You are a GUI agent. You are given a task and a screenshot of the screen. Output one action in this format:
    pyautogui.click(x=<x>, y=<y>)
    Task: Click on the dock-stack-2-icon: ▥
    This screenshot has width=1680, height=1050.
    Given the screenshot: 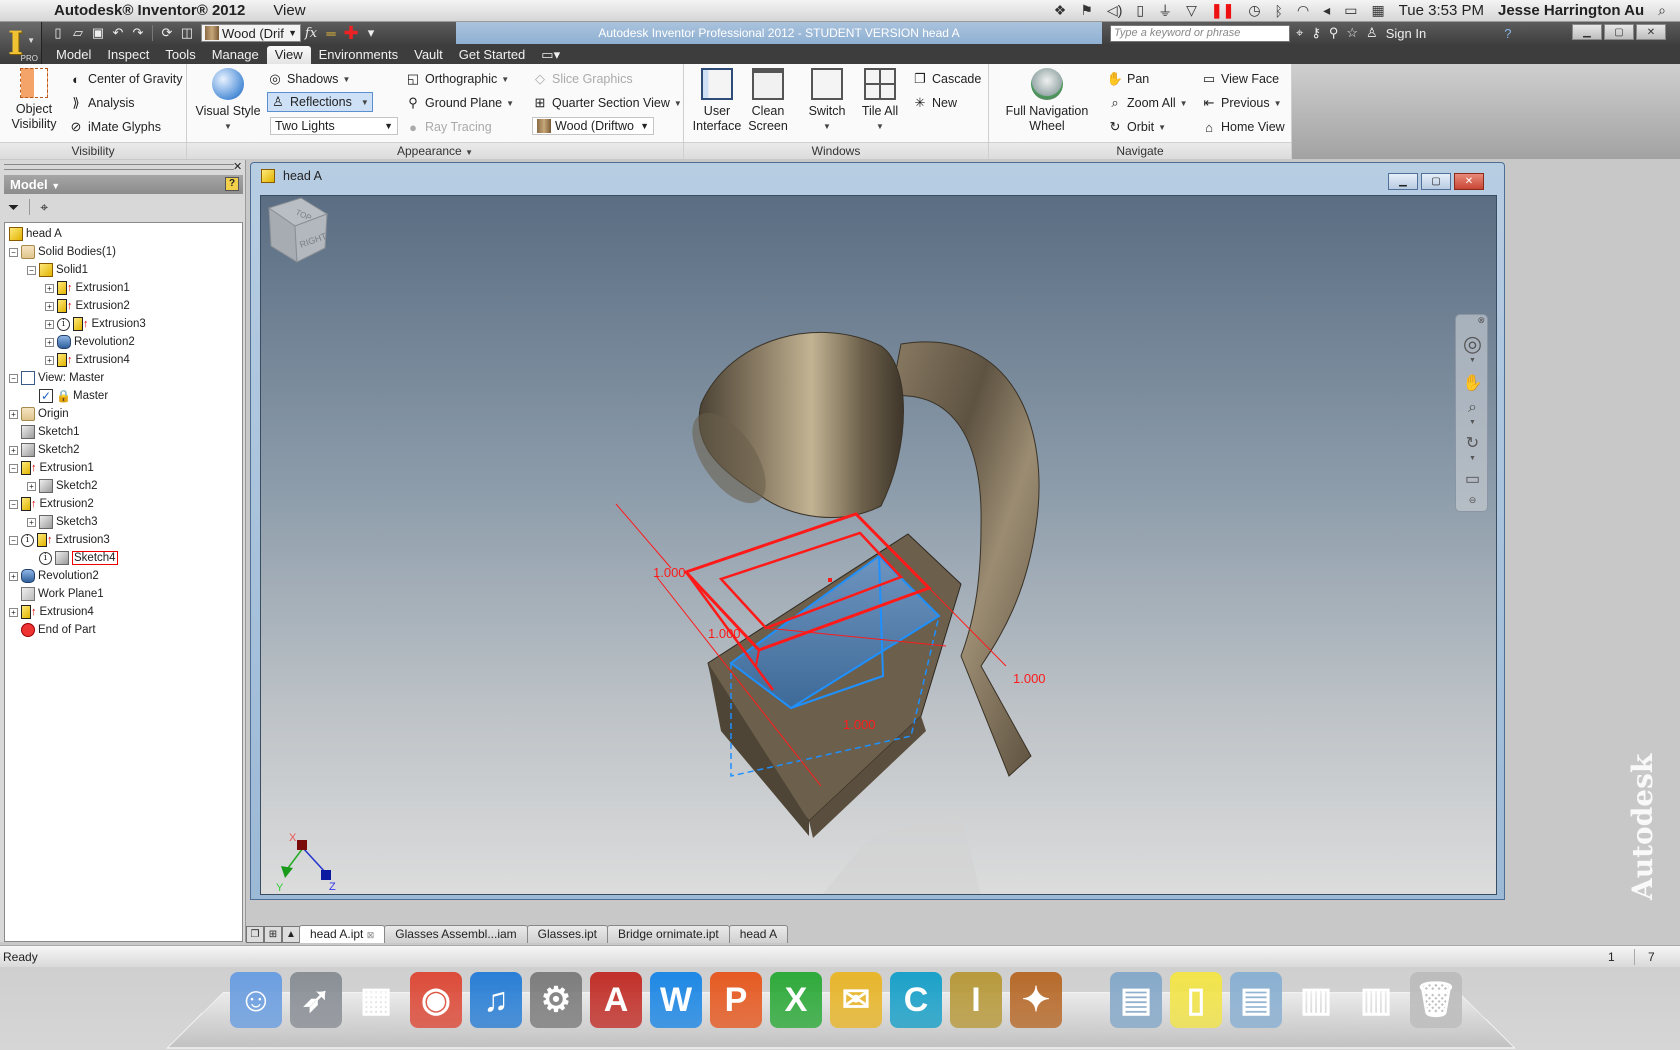 What is the action you would take?
    pyautogui.click(x=1376, y=1000)
    